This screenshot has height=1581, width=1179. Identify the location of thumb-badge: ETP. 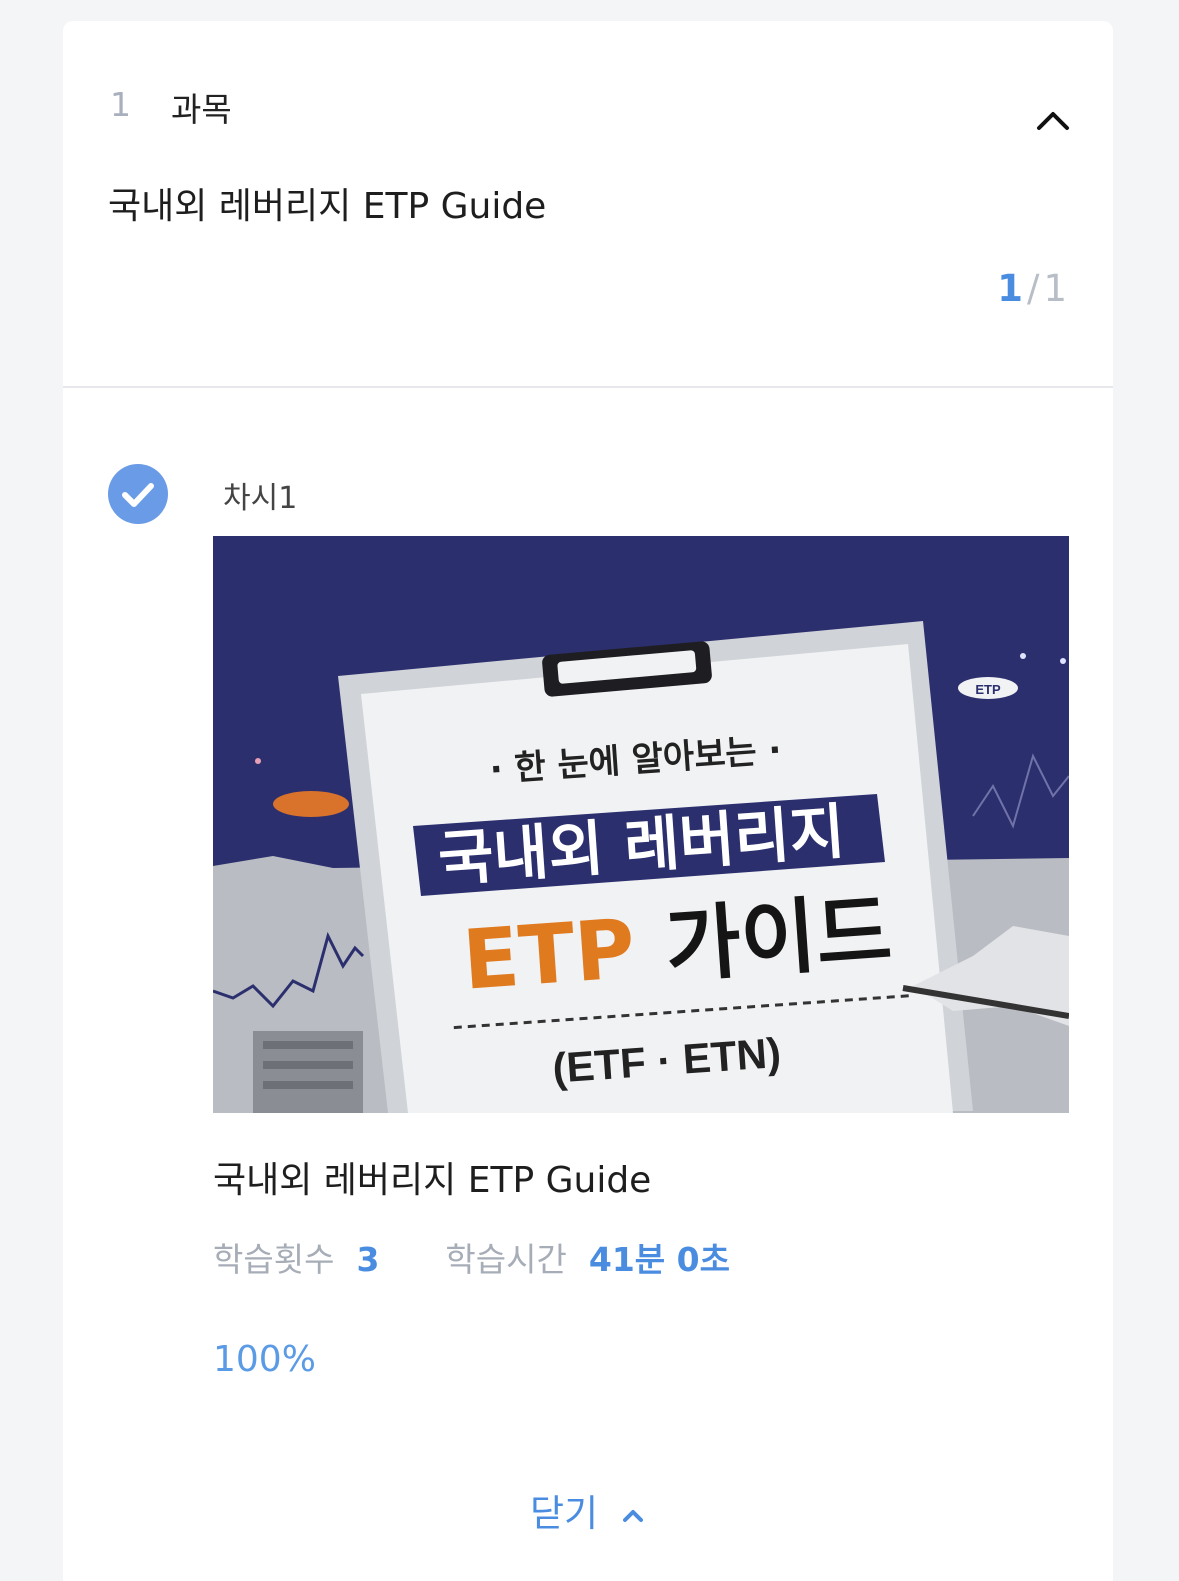
(988, 689).